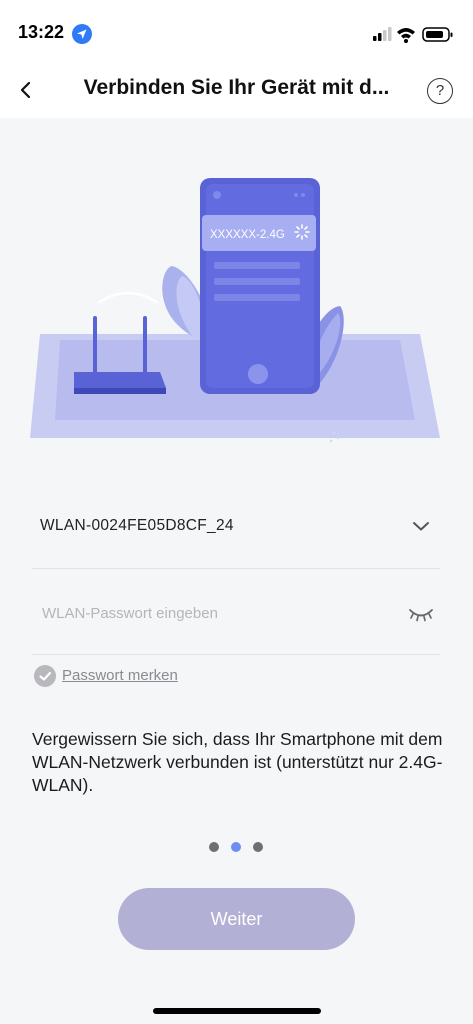 This screenshot has width=473, height=1024. What do you see at coordinates (82, 34) in the screenshot?
I see `location-arrow-icon` at bounding box center [82, 34].